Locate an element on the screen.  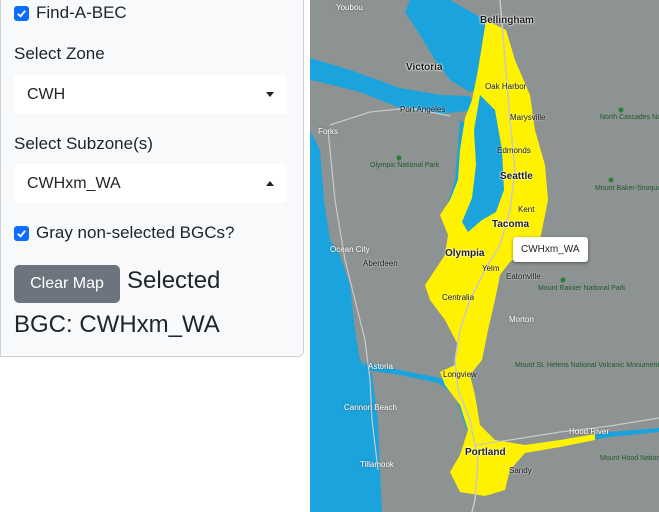
bgc-tooltip: CWHxm_WA is located at coordinates (550, 249).